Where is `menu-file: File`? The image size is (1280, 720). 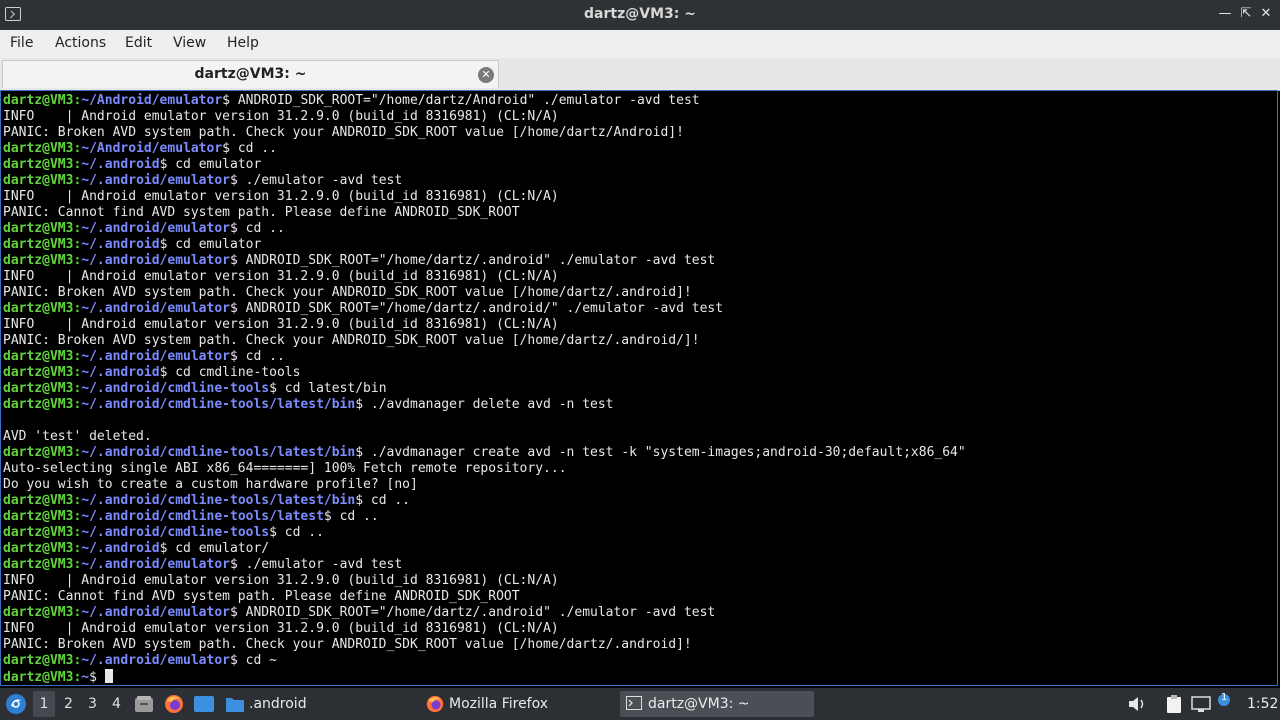
menu-file: File is located at coordinates (21, 43).